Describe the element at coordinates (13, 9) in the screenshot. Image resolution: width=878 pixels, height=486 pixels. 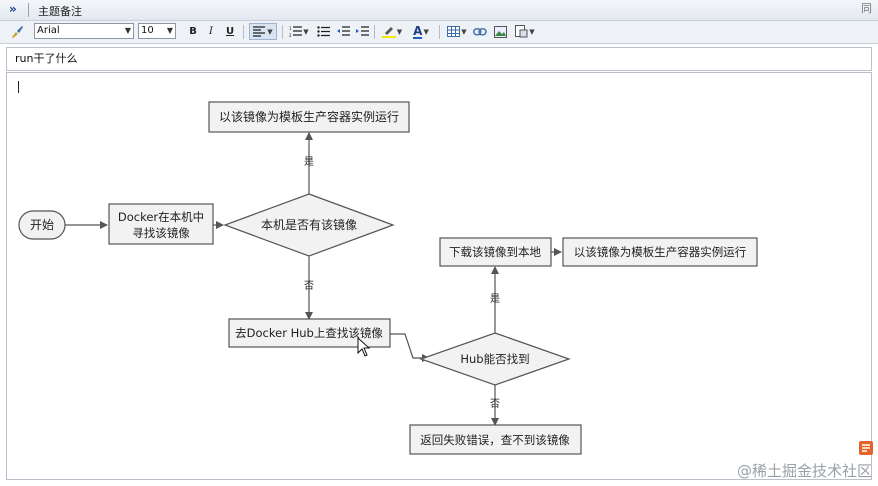
I see `expand-icon: »` at that location.